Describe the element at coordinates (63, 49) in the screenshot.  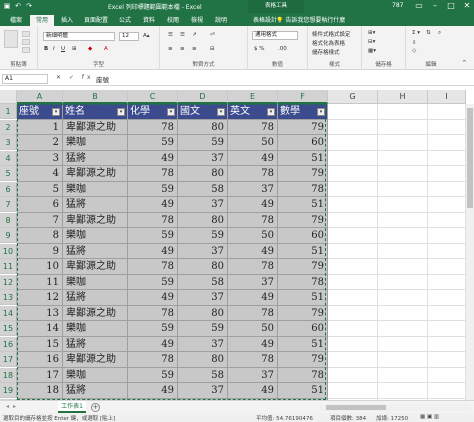
I see `underline-button: U` at that location.